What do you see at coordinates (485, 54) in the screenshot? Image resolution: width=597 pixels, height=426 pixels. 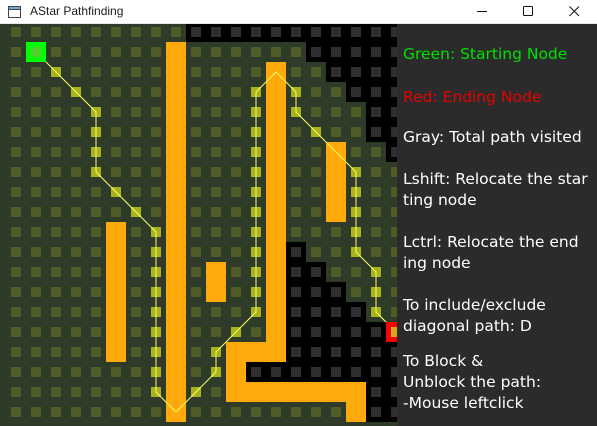 I see `legend-start-node: Green: Starting Node` at bounding box center [485, 54].